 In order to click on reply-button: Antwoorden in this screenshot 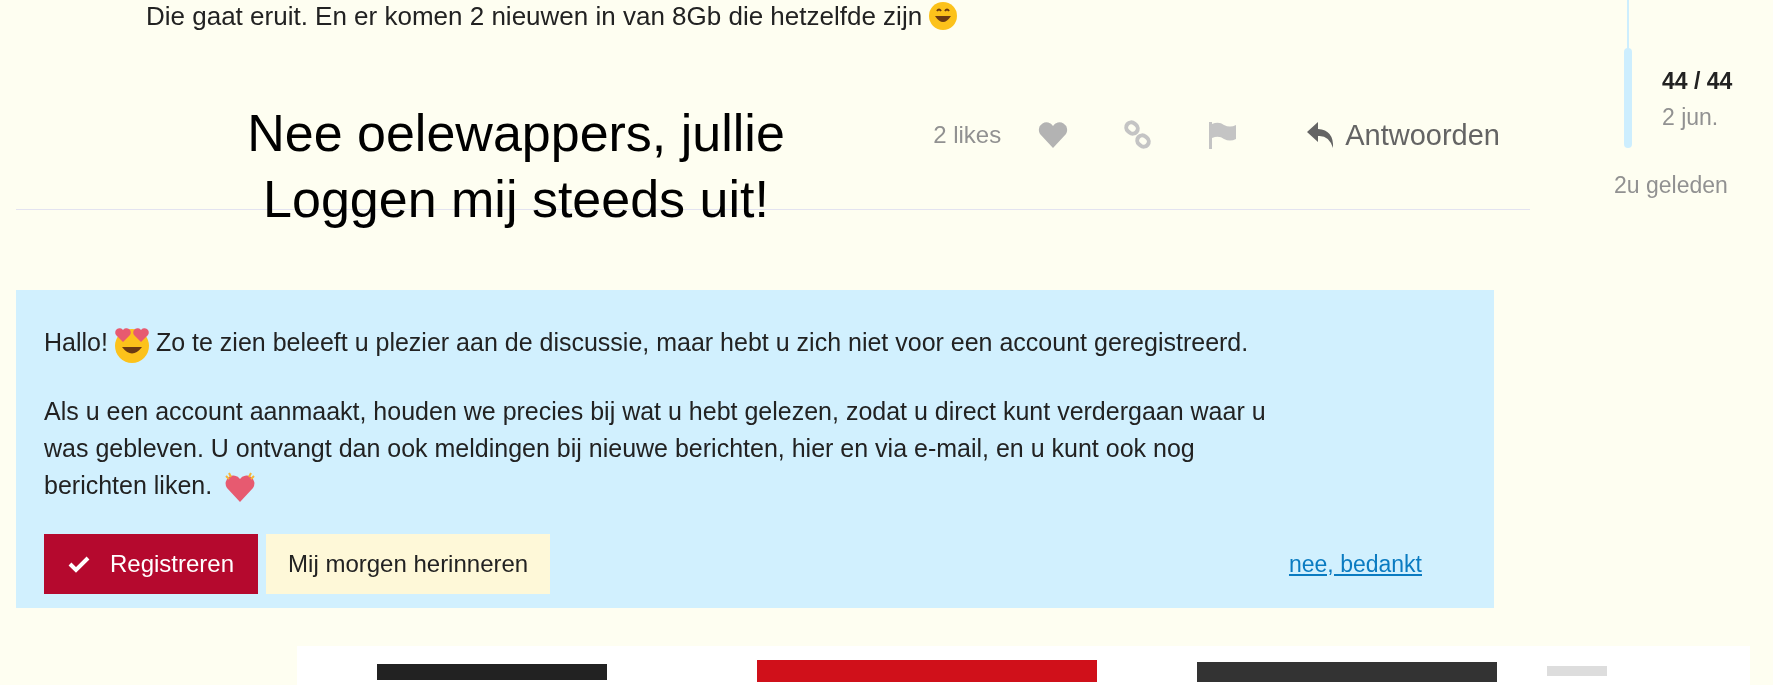, I will do `click(1402, 135)`.